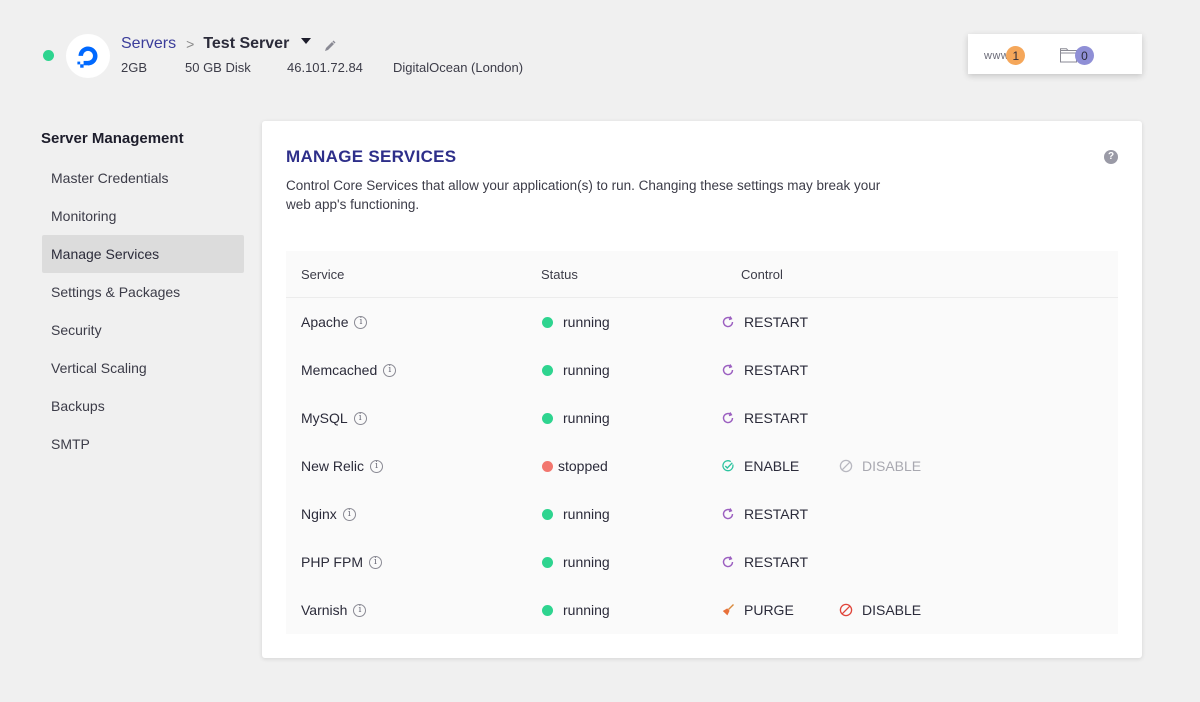  I want to click on service-cell: Varnish i, so click(334, 610).